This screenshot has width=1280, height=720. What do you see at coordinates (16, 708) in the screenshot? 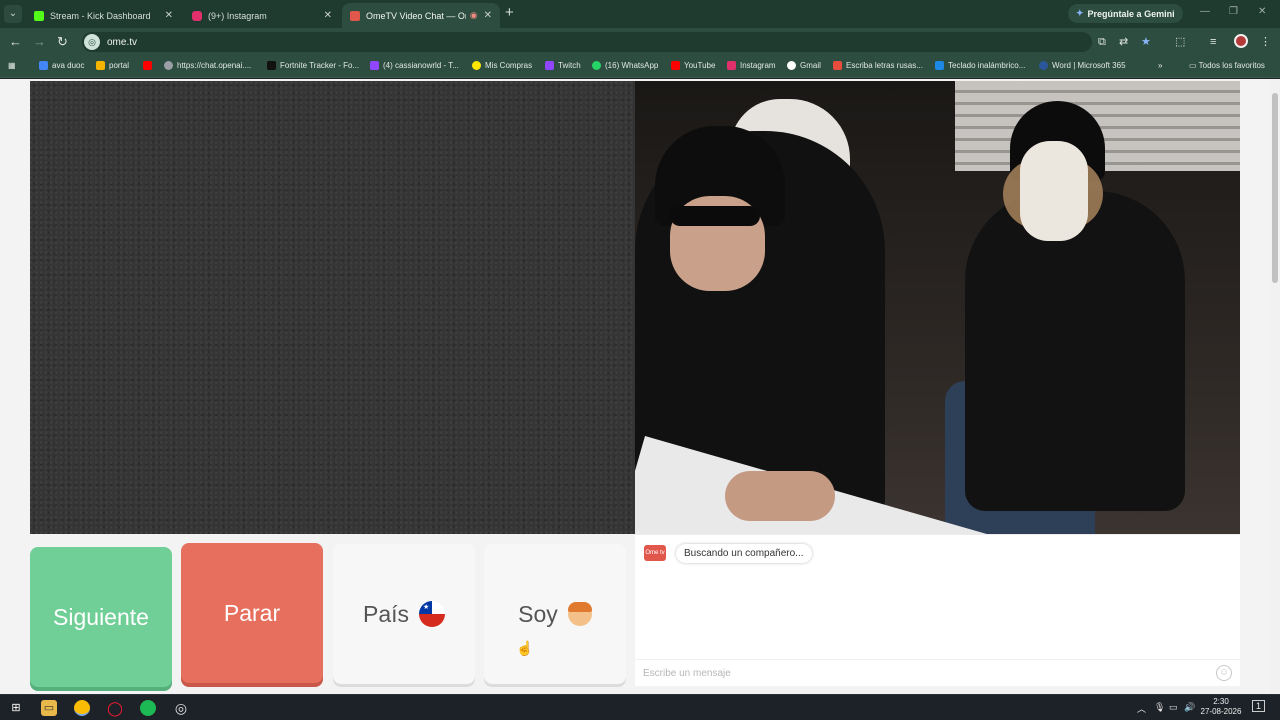
I see `windows-start-icon: ⊞` at bounding box center [16, 708].